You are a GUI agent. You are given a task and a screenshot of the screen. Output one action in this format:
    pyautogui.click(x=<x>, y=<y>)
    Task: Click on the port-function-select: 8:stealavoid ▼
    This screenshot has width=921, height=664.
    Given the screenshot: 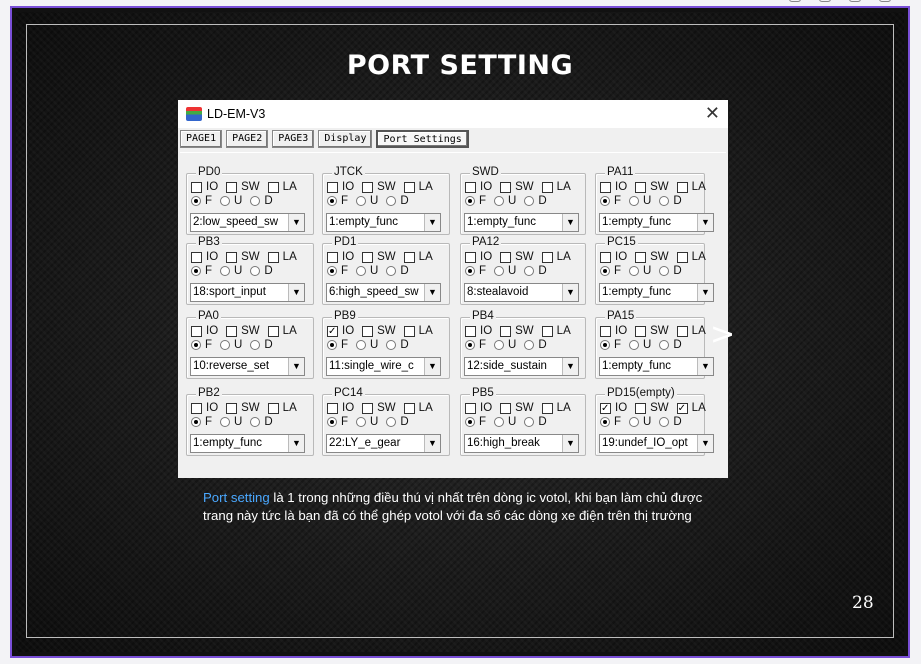 What is the action you would take?
    pyautogui.click(x=521, y=292)
    